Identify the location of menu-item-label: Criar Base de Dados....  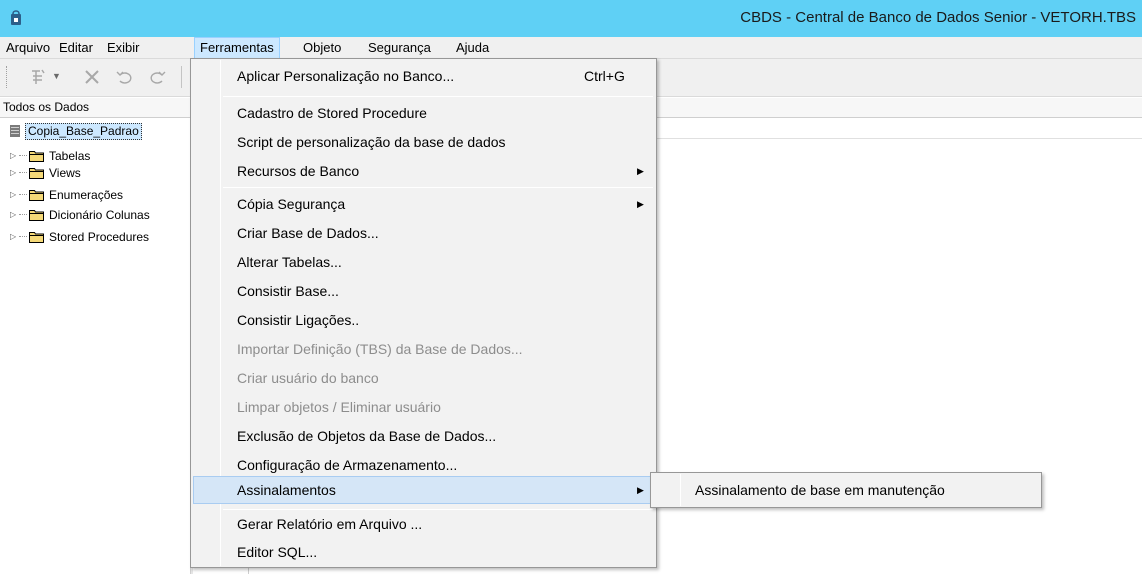
(308, 233).